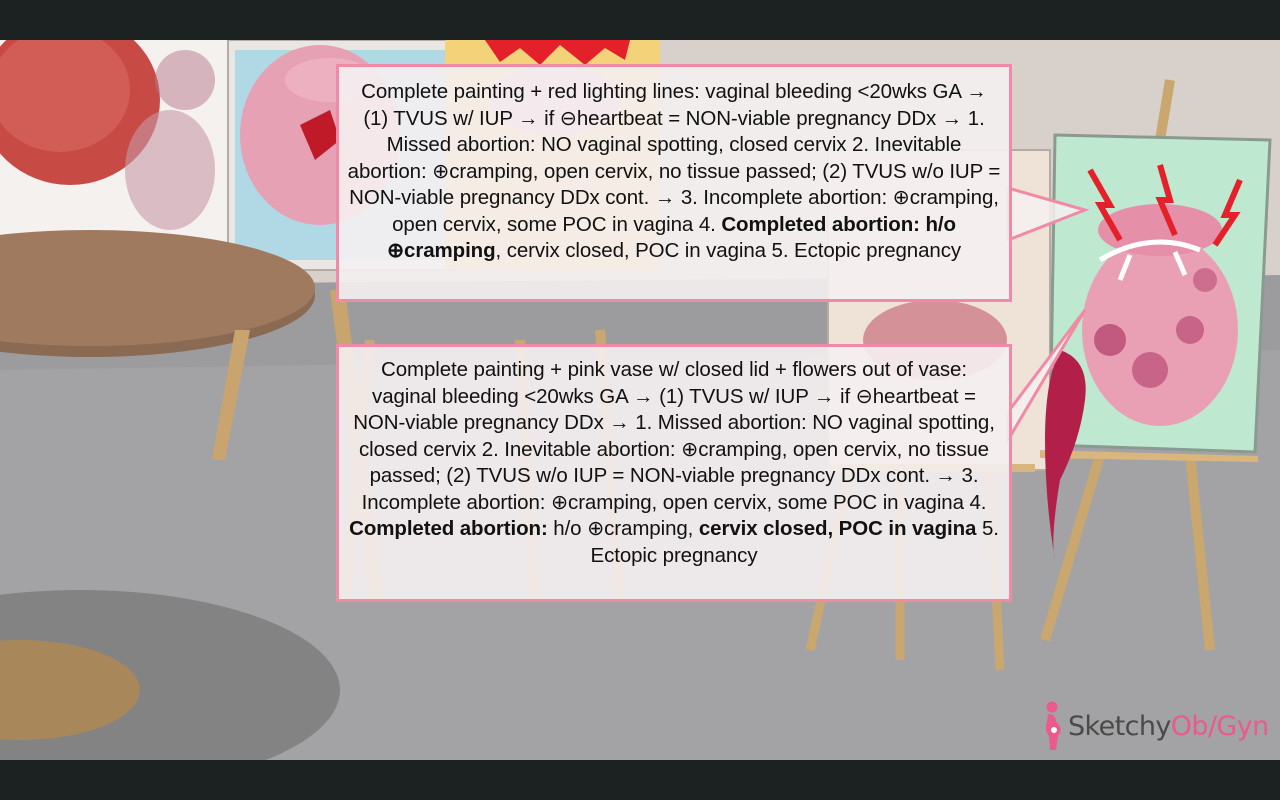 Image resolution: width=1280 pixels, height=800 pixels. Describe the element at coordinates (448, 528) in the screenshot. I see `callout-bottom-bold-1: Completed abortion:` at that location.